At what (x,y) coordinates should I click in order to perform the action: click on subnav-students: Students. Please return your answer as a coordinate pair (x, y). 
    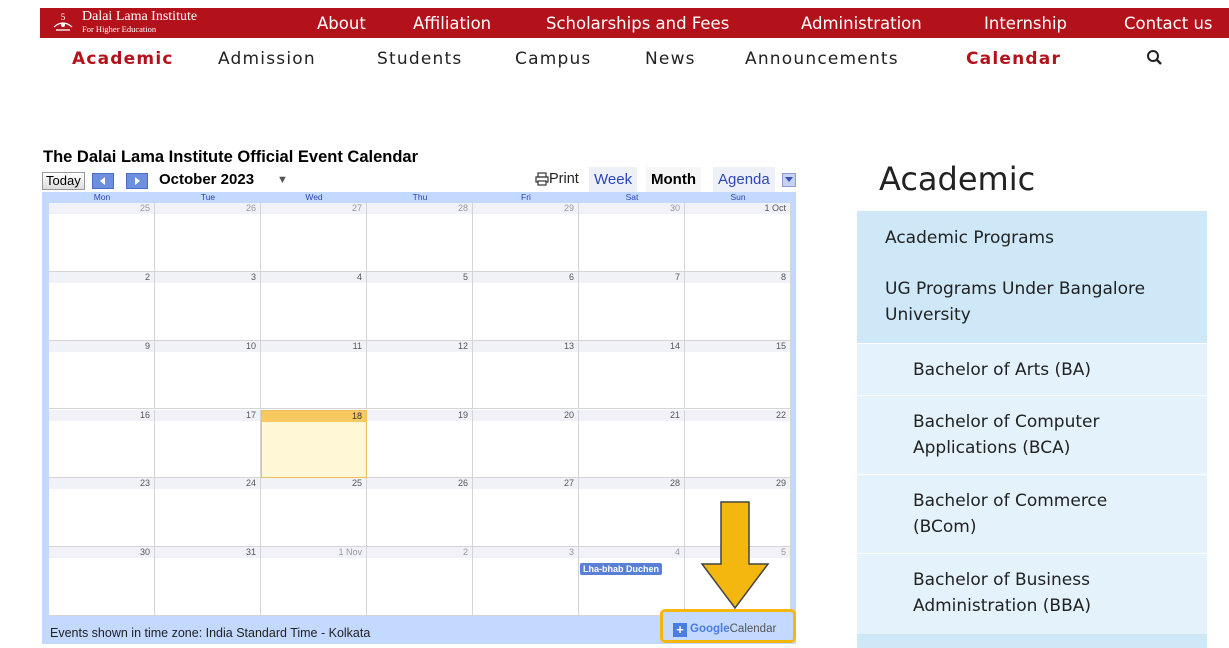
    Looking at the image, I should click on (419, 59).